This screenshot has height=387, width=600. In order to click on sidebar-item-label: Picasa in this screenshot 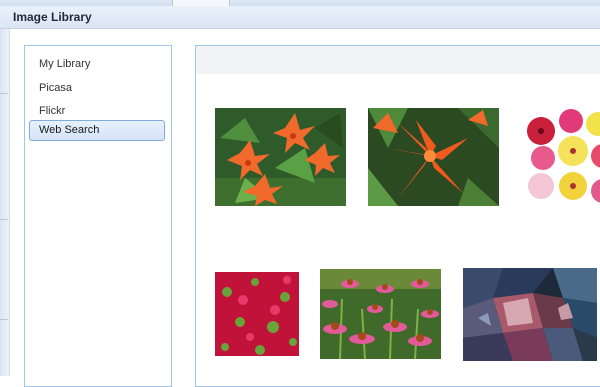, I will do `click(56, 88)`.